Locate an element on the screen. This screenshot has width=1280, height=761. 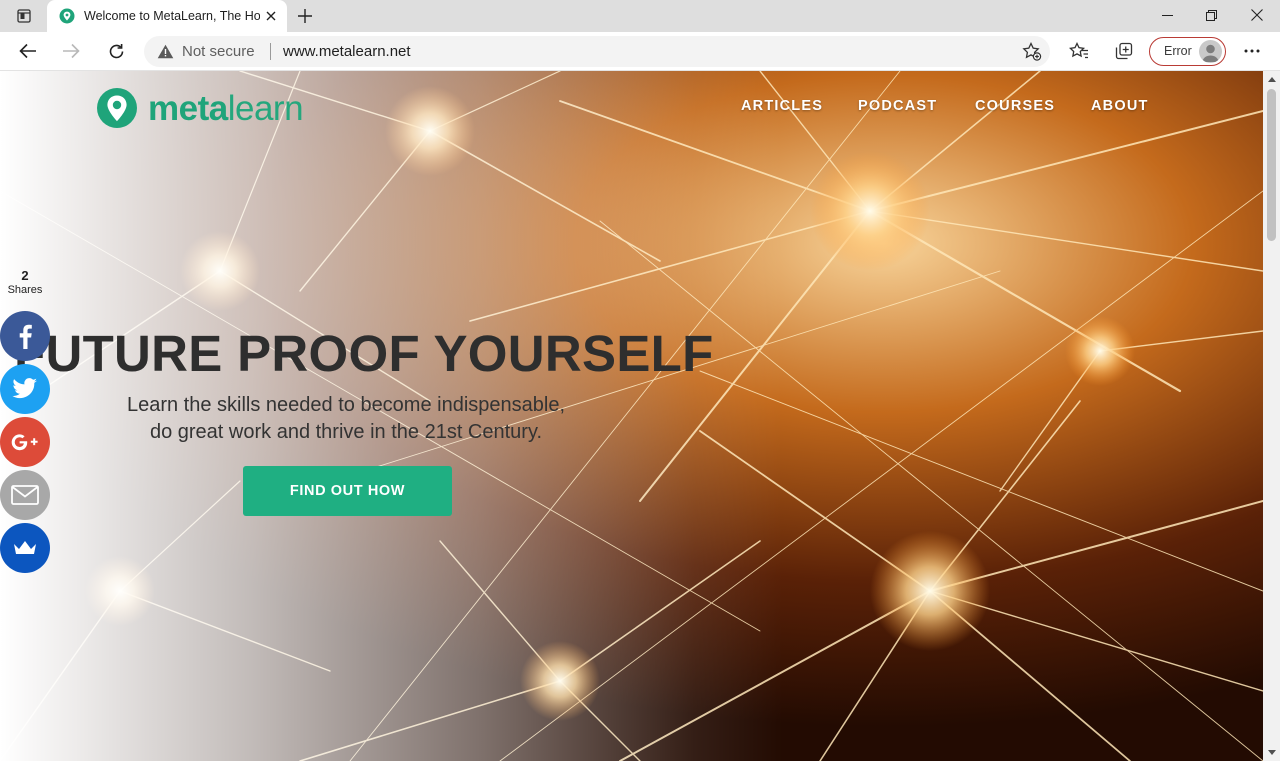
close-window-icon is located at coordinates (1257, 15).